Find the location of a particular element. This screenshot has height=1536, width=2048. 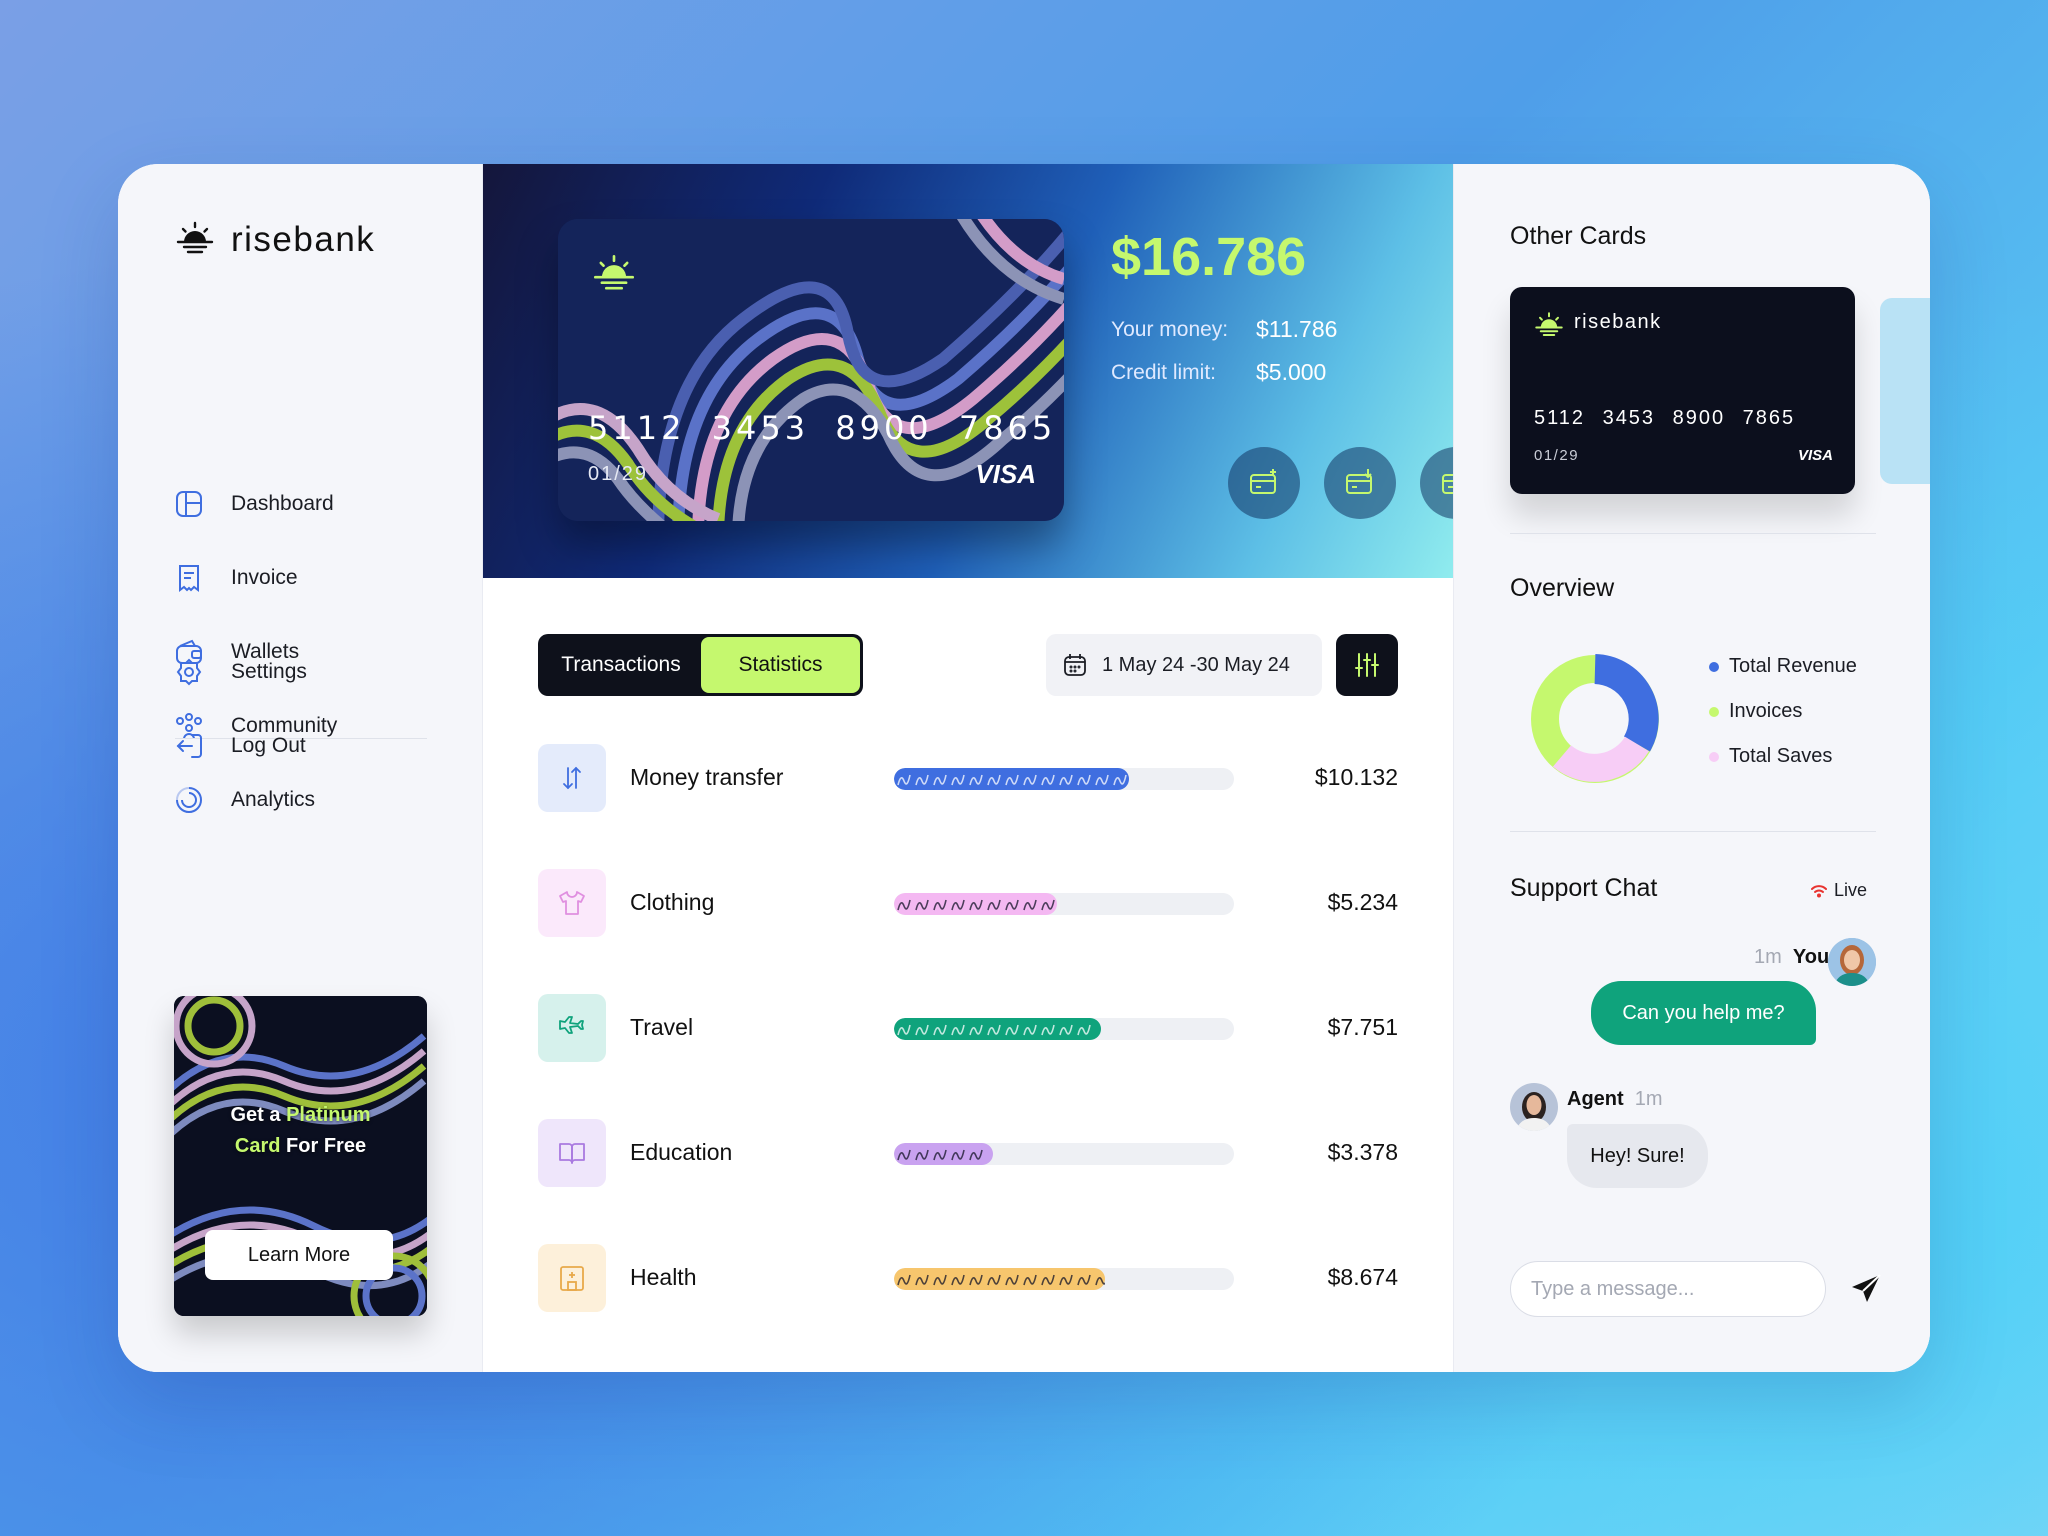

shirt-icon is located at coordinates (572, 903).